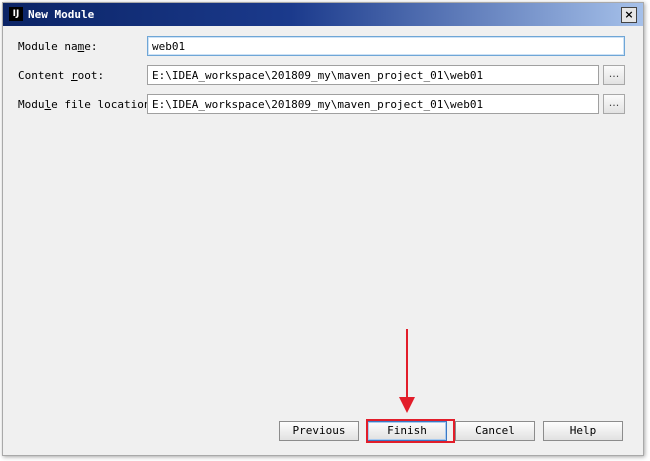  I want to click on window-title: New Module, so click(61, 14).